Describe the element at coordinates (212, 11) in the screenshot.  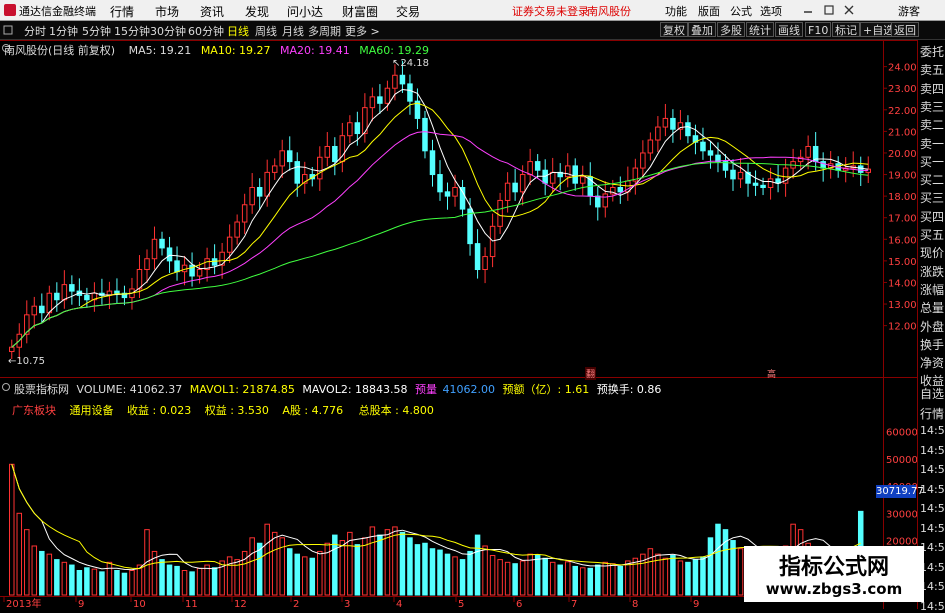
I see `menu-item-news: 资讯` at that location.